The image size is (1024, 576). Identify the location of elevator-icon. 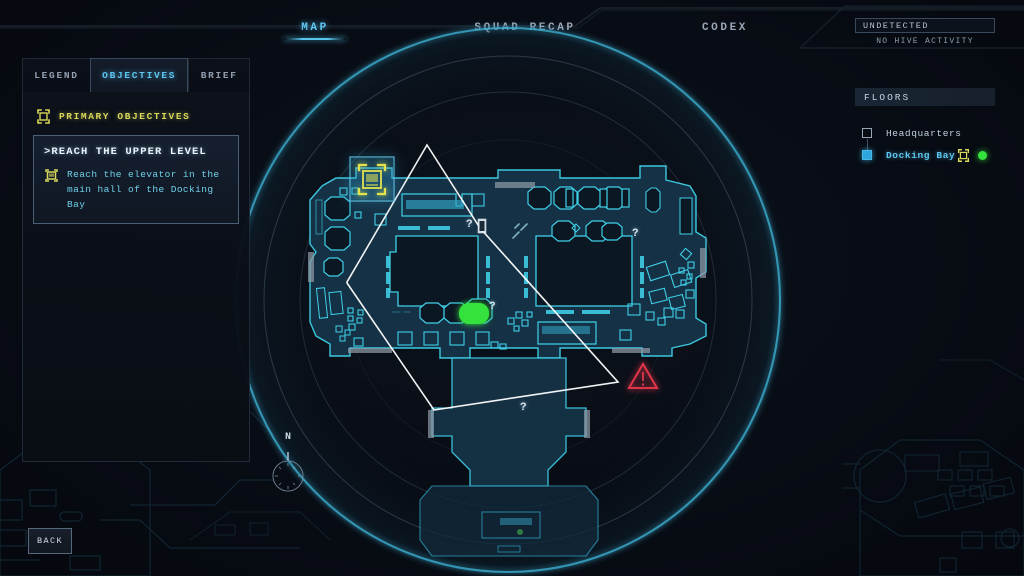
(51, 175).